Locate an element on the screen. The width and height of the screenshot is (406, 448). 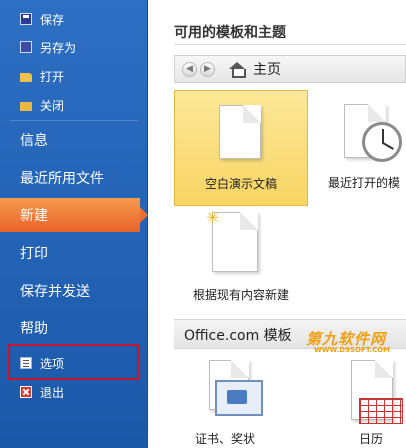
nav-help: 帮助 is located at coordinates (74, 328).